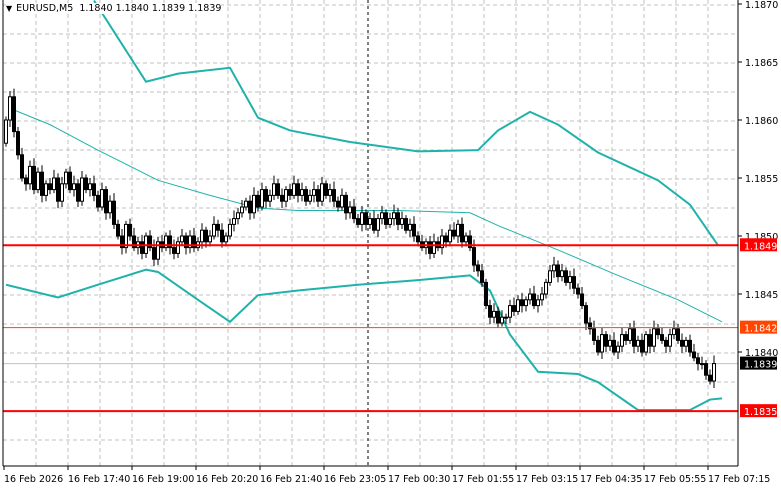 This screenshot has width=781, height=489. What do you see at coordinates (96, 8) in the screenshot?
I see `ohlc-open: 1.1840` at bounding box center [96, 8].